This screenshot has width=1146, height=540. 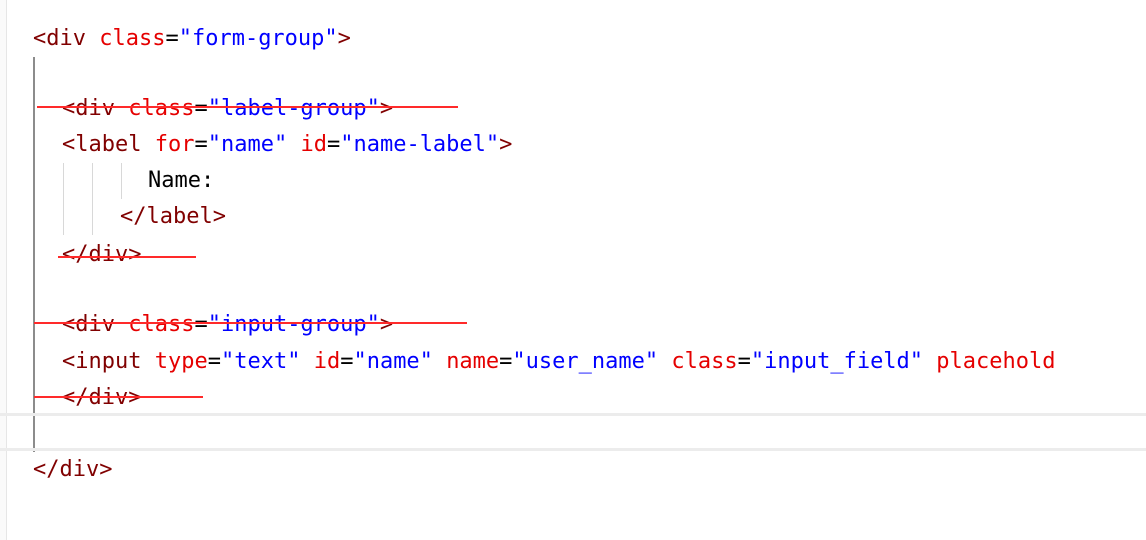 I want to click on attr-value-name: "user_name", so click(x=585, y=361).